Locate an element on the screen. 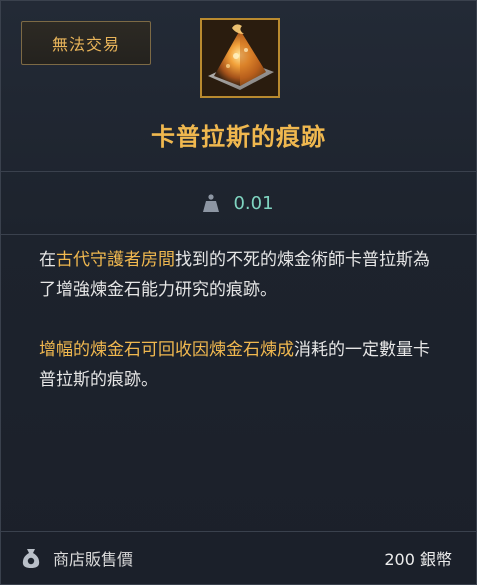 This screenshot has width=477, height=585. glowing-pyramid-stone-icon is located at coordinates (240, 58).